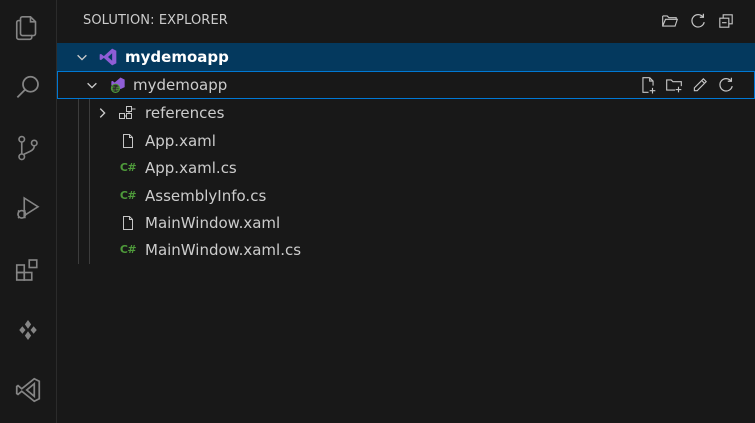 Image resolution: width=755 pixels, height=423 pixels. What do you see at coordinates (155, 20) in the screenshot?
I see `panel-title: SOLUTION: EXPLORER` at bounding box center [155, 20].